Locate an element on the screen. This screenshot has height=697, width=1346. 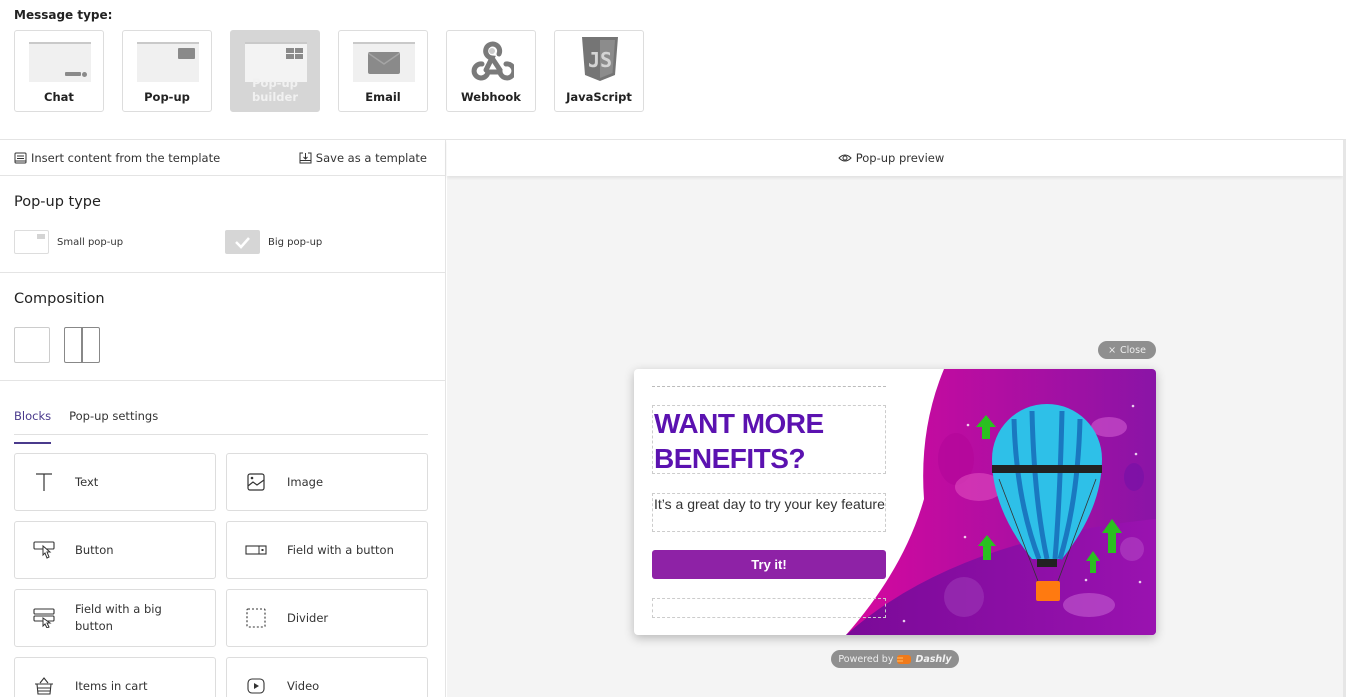
message-type-email: Email is located at coordinates (383, 71).